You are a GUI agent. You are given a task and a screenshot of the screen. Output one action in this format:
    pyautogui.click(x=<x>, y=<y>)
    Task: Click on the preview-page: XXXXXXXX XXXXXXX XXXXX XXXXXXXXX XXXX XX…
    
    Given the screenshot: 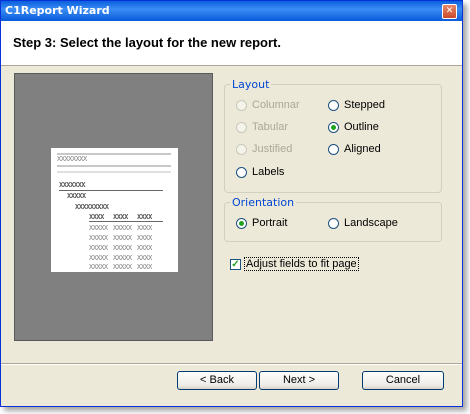 What is the action you would take?
    pyautogui.click(x=114, y=210)
    